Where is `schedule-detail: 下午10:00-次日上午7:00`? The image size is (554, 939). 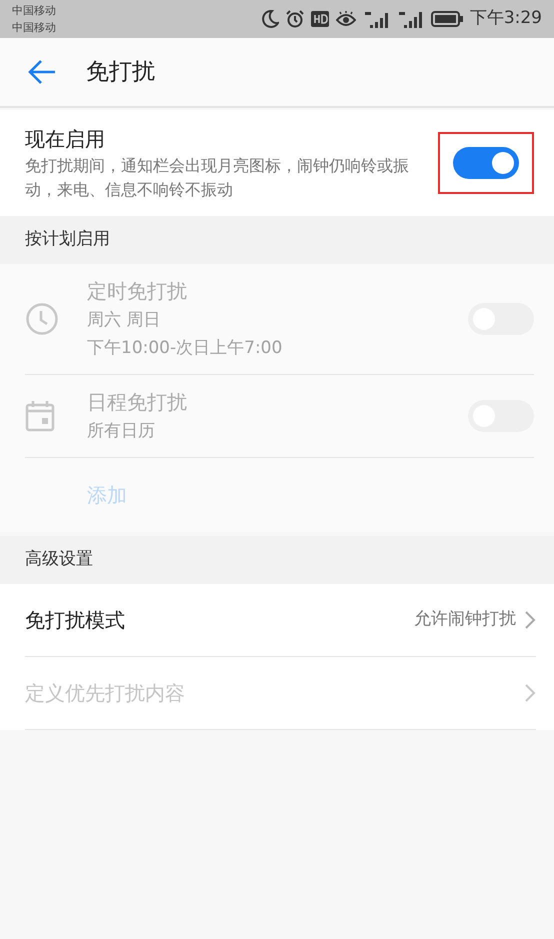 schedule-detail: 下午10:00-次日上午7:00 is located at coordinates (185, 348).